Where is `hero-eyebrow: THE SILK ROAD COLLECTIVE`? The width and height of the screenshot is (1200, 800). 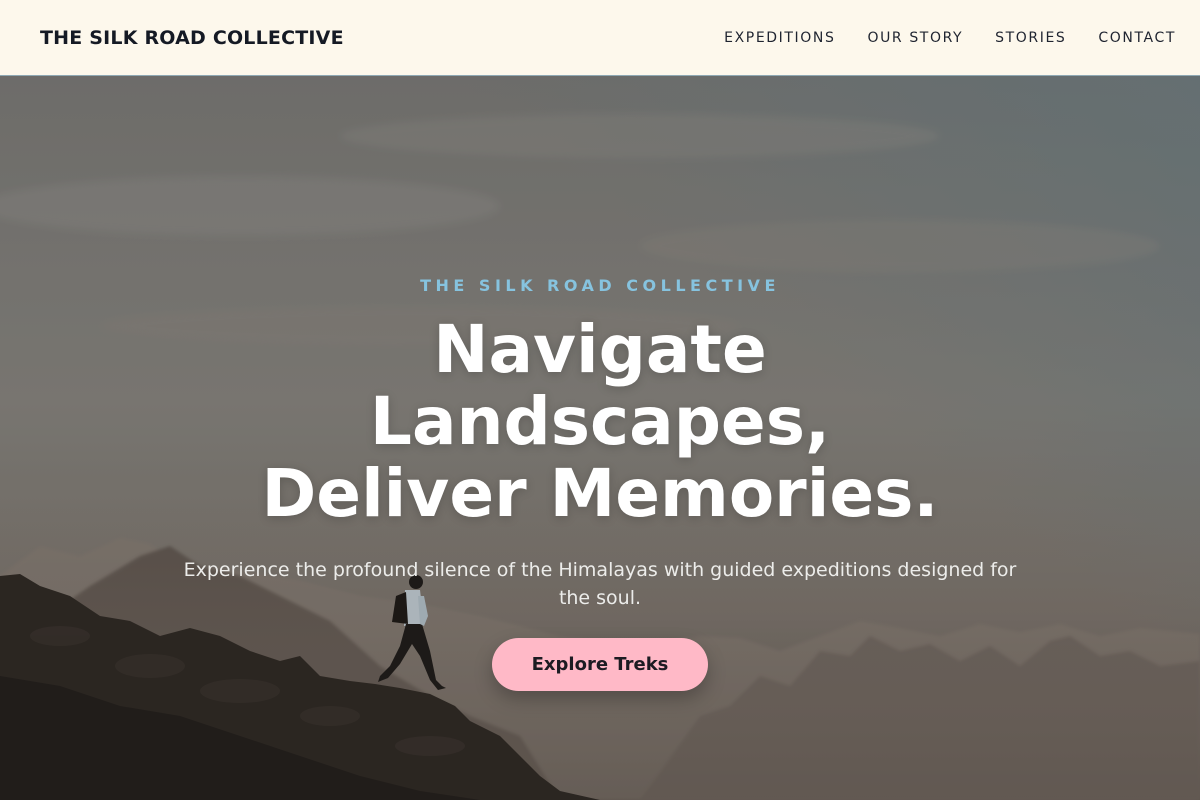
hero-eyebrow: THE SILK ROAD COLLECTIVE is located at coordinates (600, 285).